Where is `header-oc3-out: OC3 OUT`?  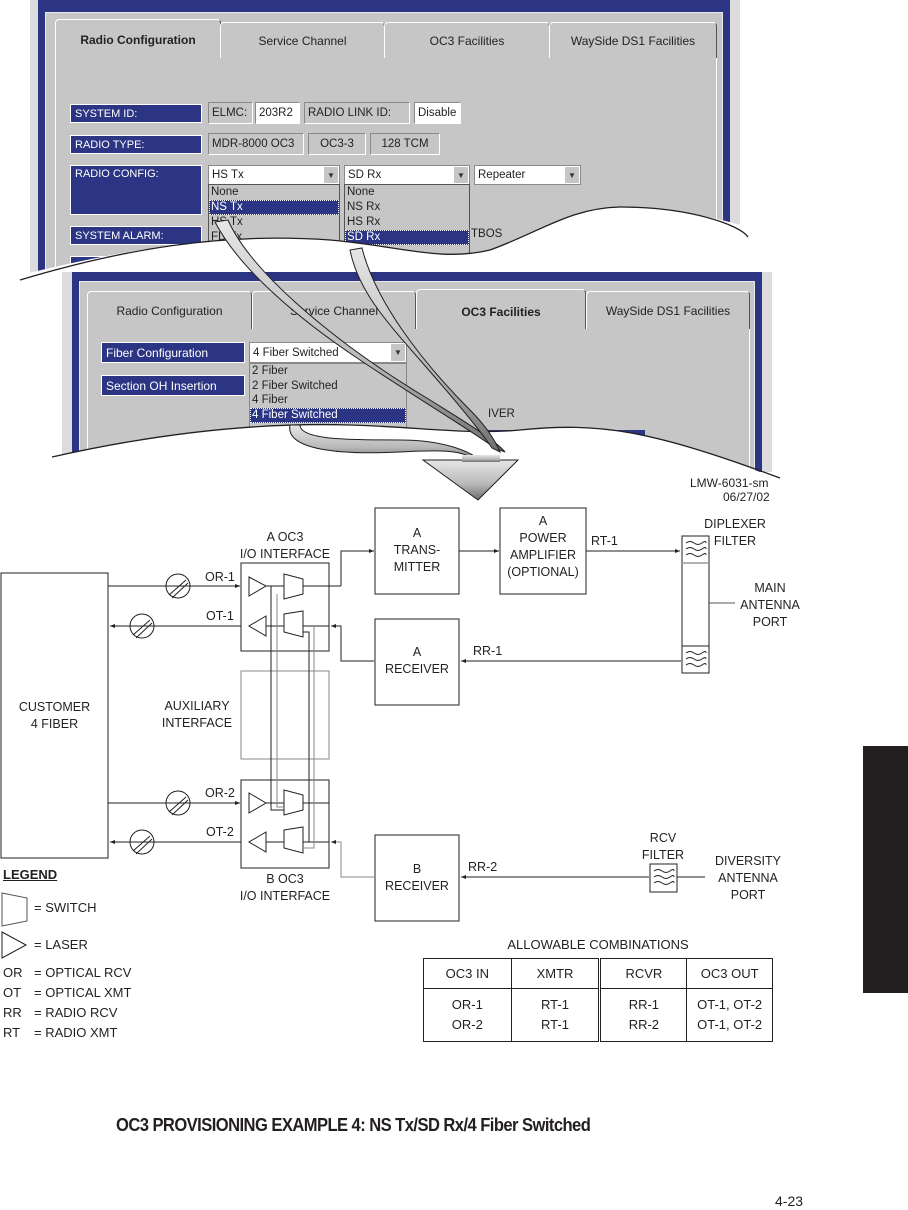 header-oc3-out: OC3 OUT is located at coordinates (729, 973).